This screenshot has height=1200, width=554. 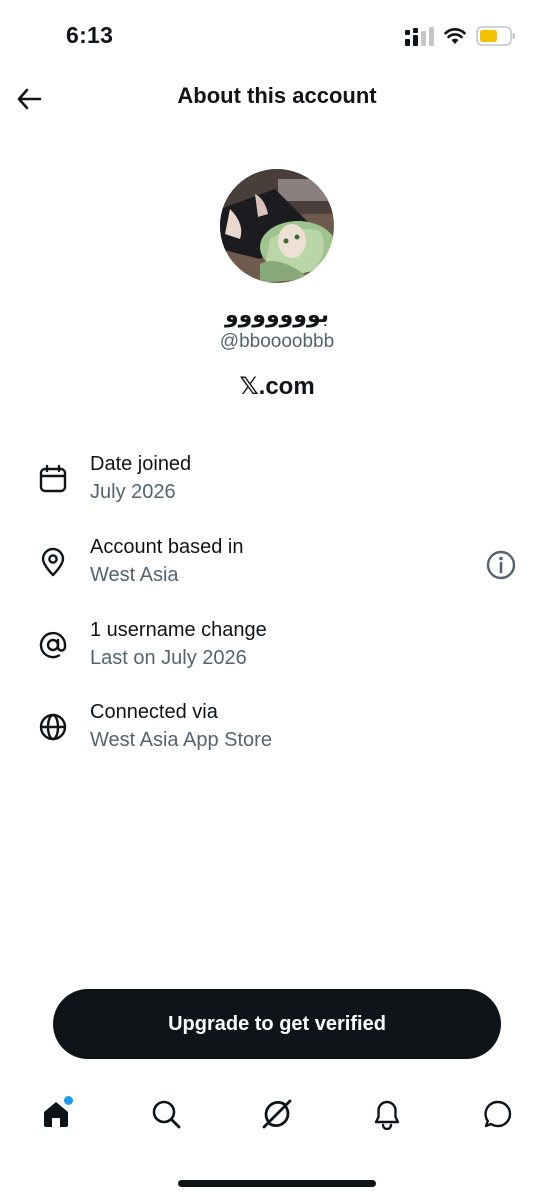 I want to click on nav-grok, so click(x=277, y=1114).